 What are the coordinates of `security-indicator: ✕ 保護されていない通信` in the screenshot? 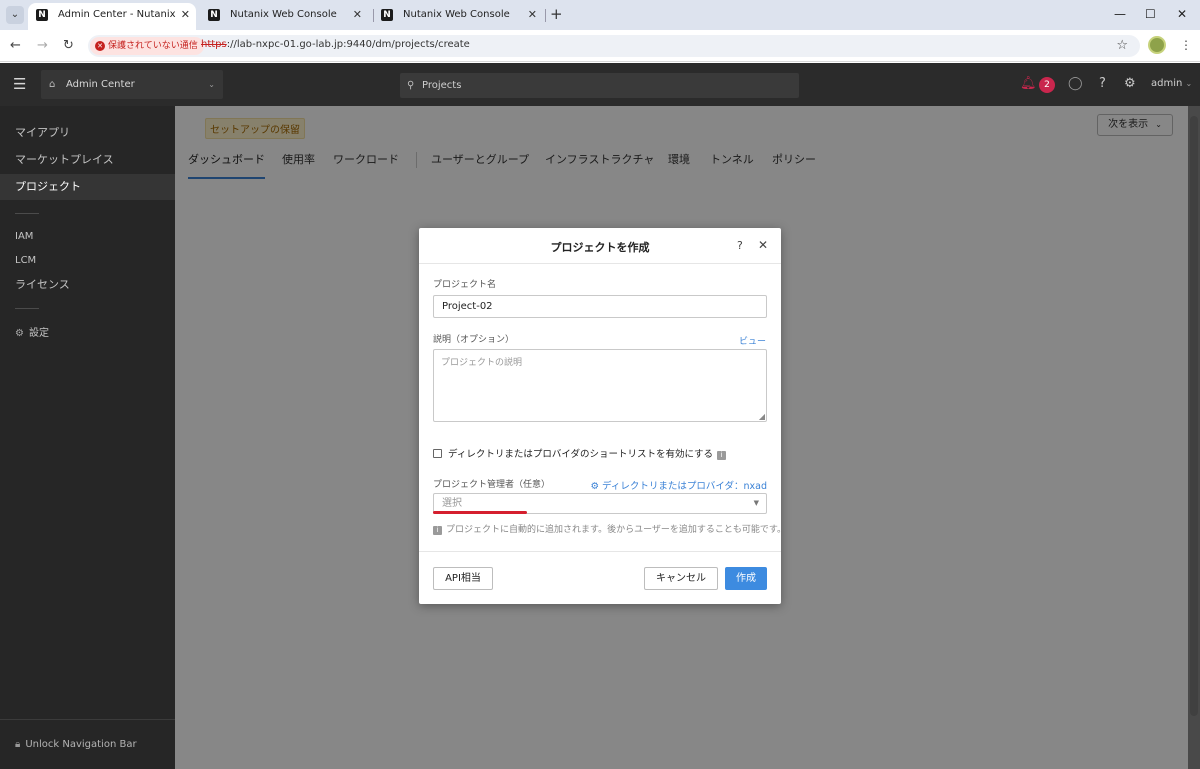 It's located at (147, 46).